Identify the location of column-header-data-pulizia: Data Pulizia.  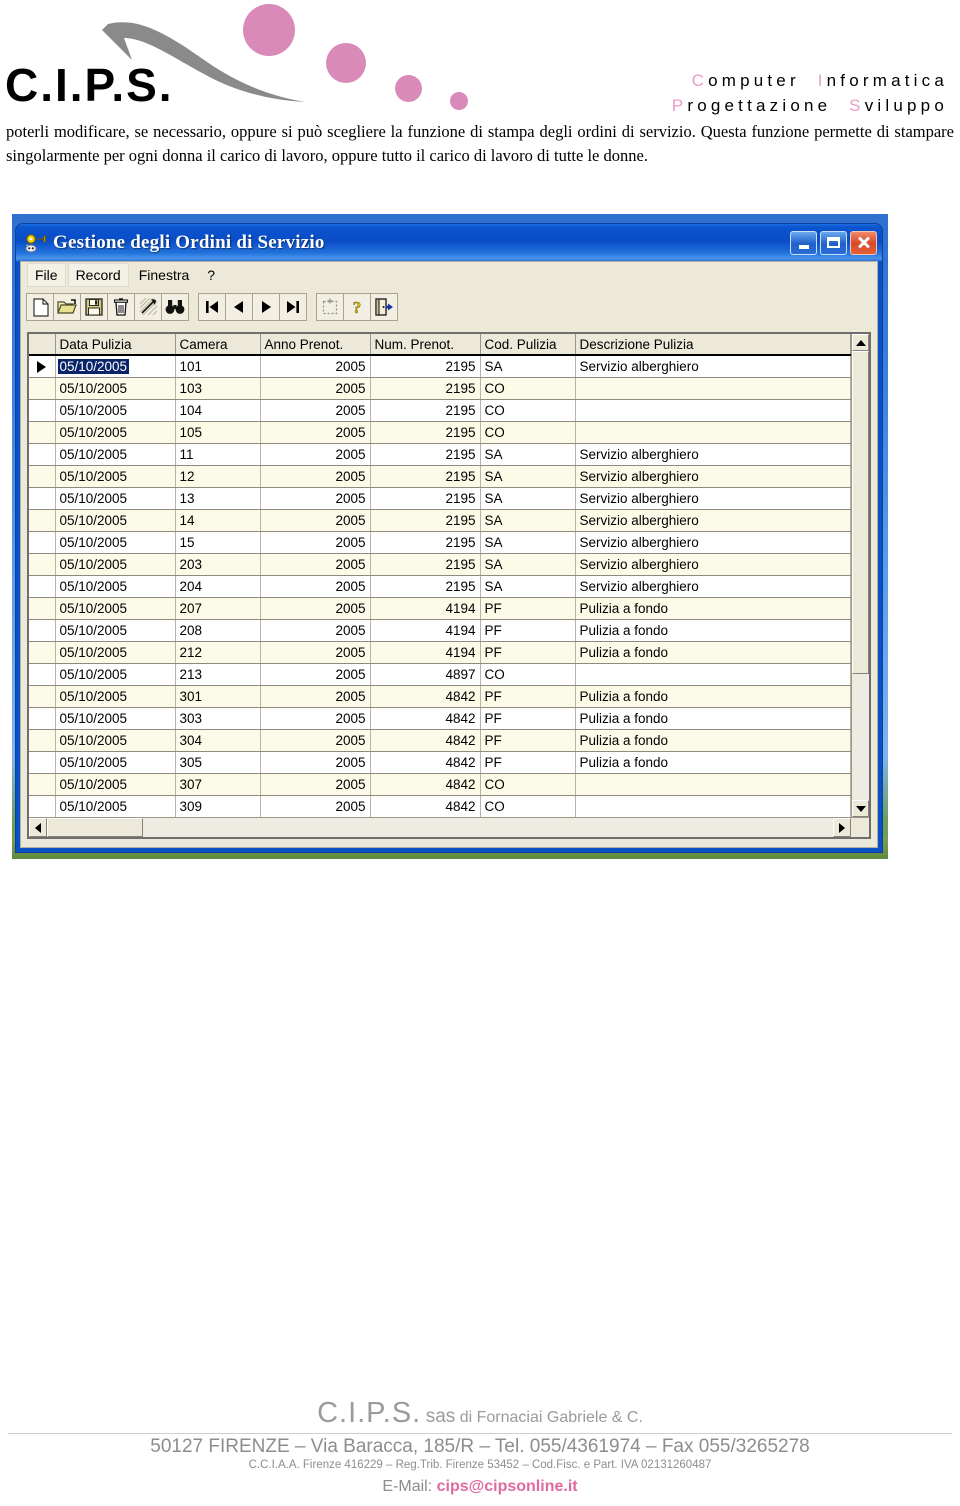
(115, 345).